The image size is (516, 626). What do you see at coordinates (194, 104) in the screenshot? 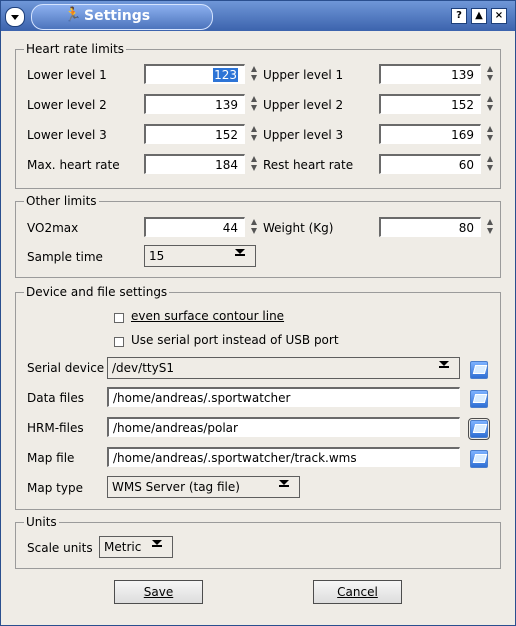
I see `lower-level-2-input: 139` at bounding box center [194, 104].